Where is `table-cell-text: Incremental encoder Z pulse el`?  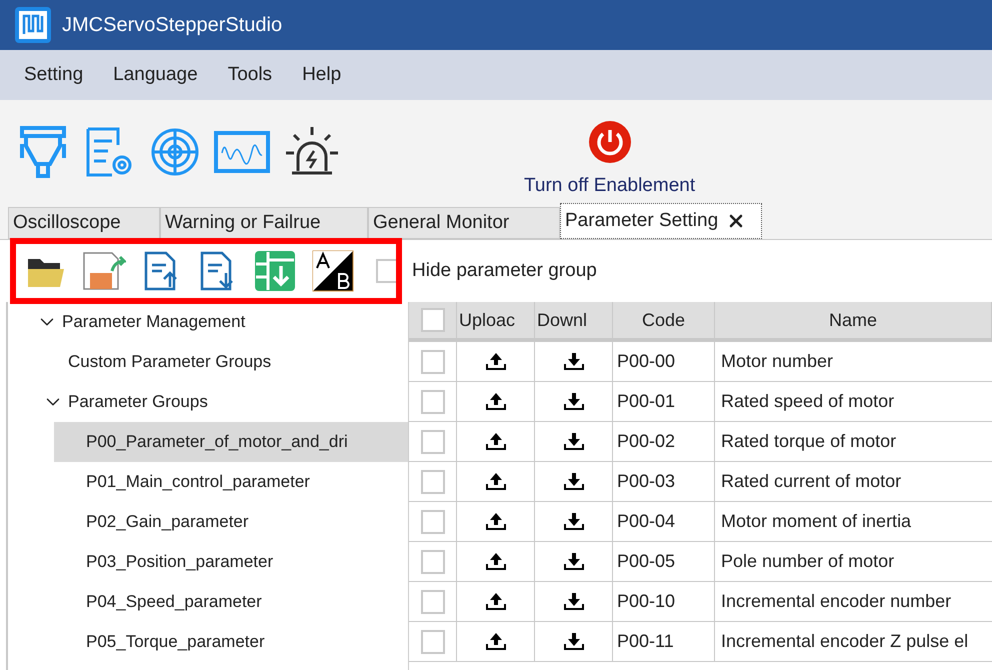
table-cell-text: Incremental encoder Z pulse el is located at coordinates (844, 641).